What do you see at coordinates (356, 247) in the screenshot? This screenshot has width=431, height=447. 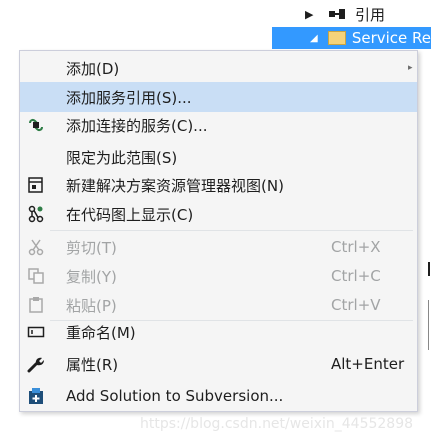 I see `menu-item-shortcut: Ctrl+X` at bounding box center [356, 247].